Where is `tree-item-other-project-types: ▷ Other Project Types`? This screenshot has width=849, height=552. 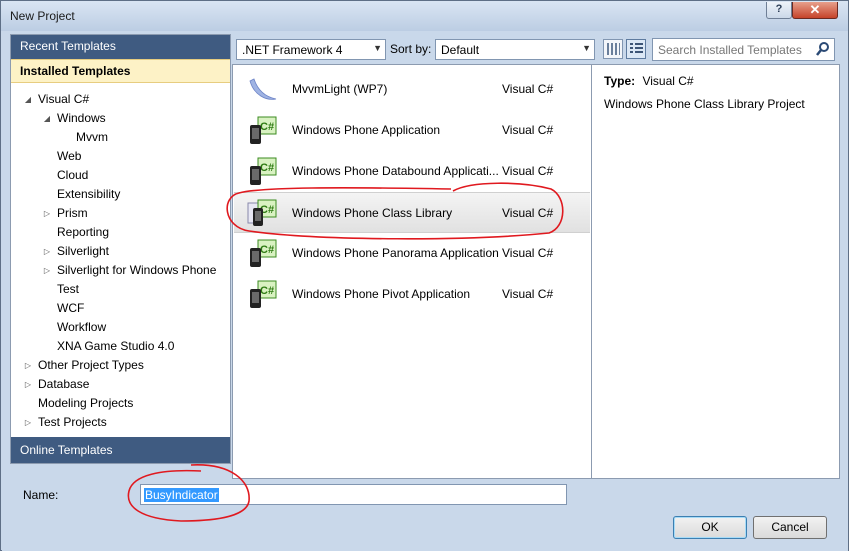 tree-item-other-project-types: ▷ Other Project Types is located at coordinates (120, 365).